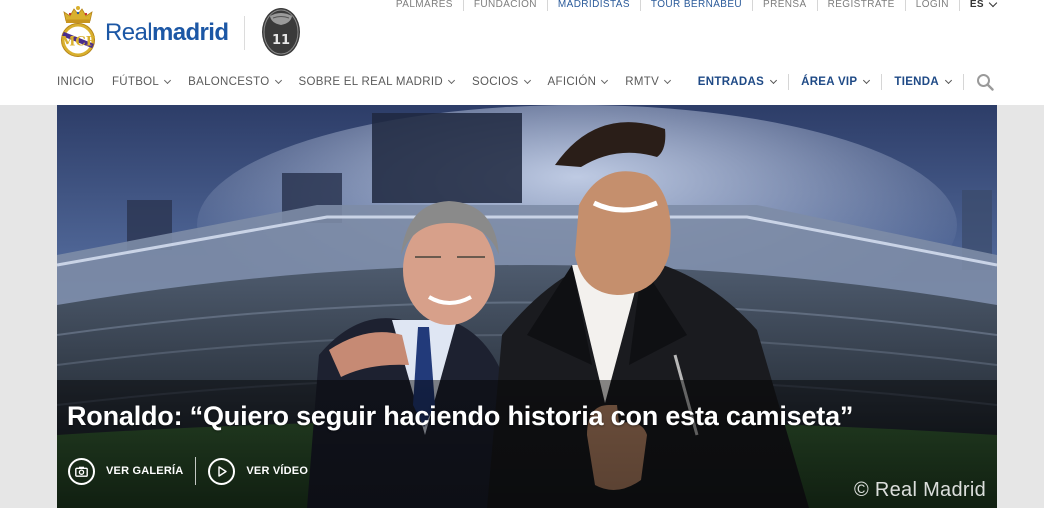  I want to click on nav-item-inicio: INICIO, so click(75, 82).